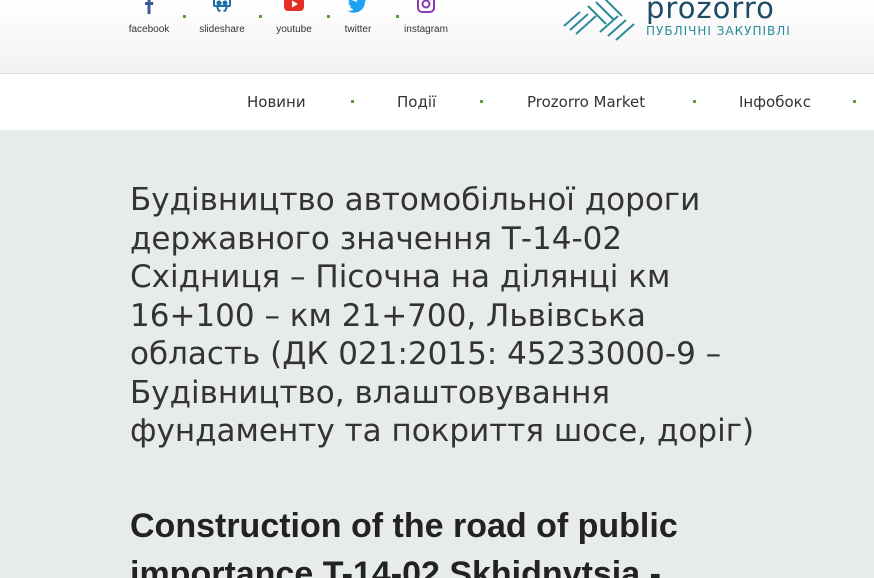 The image size is (874, 578). What do you see at coordinates (294, 5) in the screenshot?
I see `youtube-icon` at bounding box center [294, 5].